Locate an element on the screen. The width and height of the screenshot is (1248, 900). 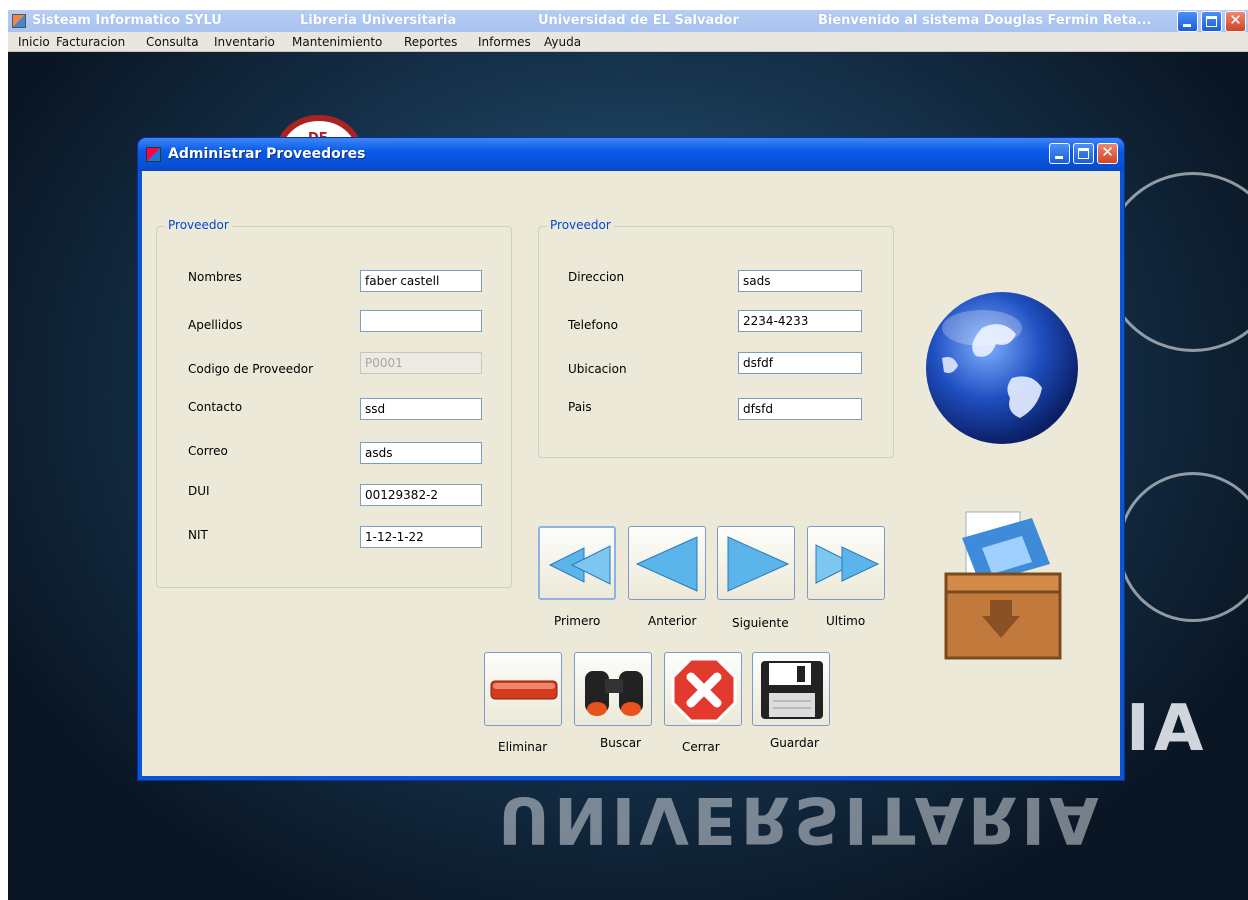
close-button is located at coordinates (703, 689).